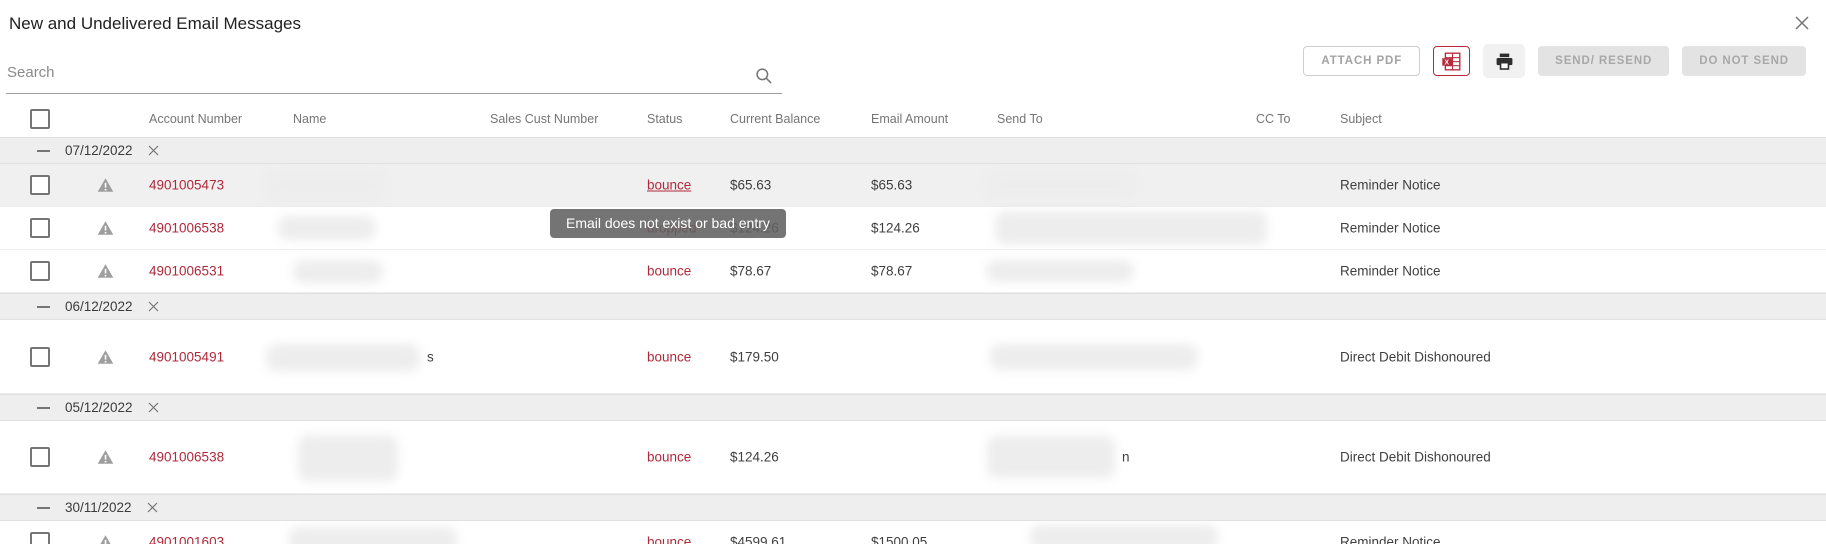 The image size is (1826, 544). Describe the element at coordinates (751, 185) in the screenshot. I see `current-balance-value: $65.63` at that location.